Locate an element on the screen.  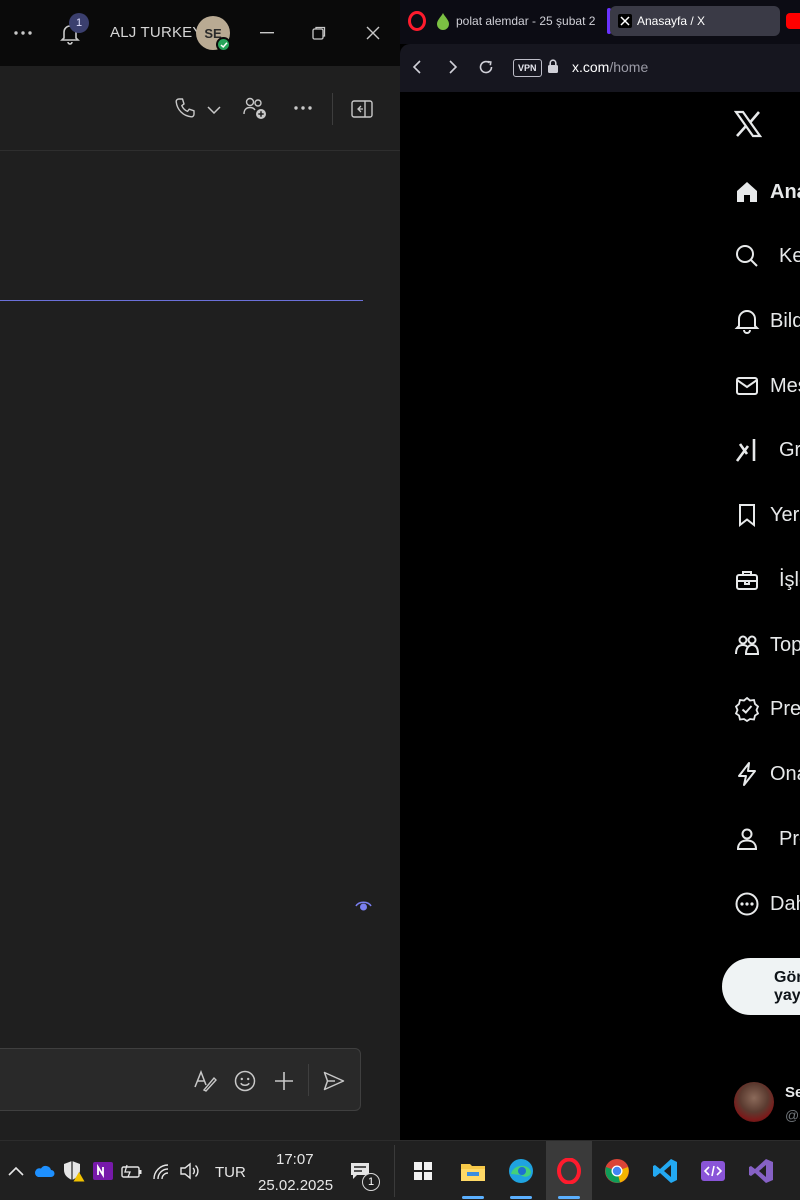
header-divider is located at coordinates (332, 109).